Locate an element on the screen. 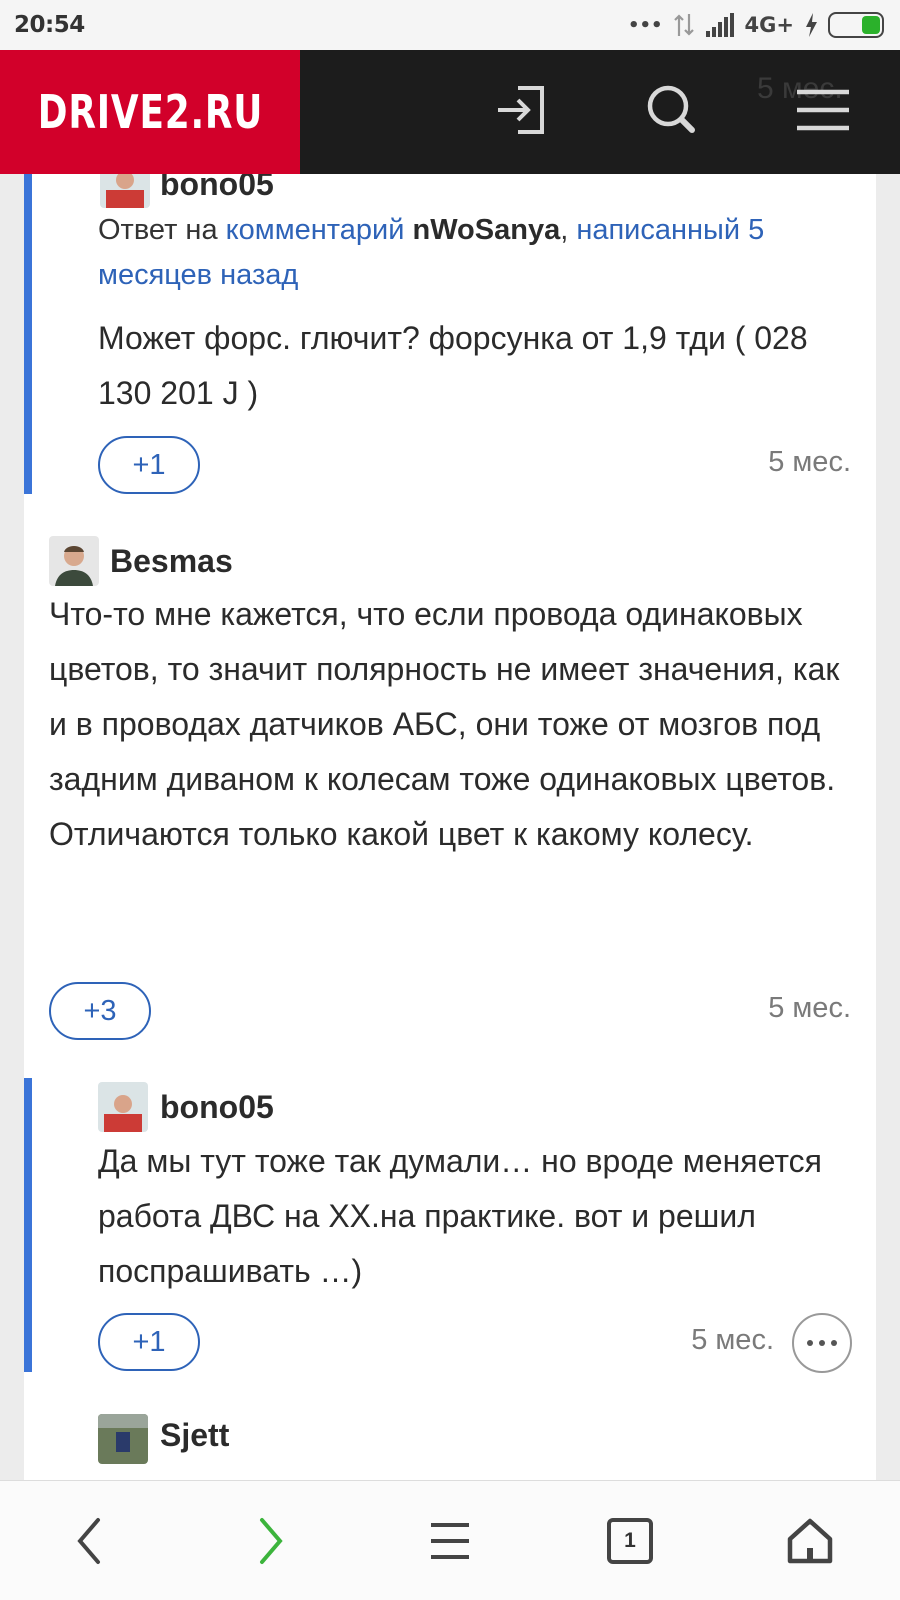  menu-button is located at coordinates (450, 1541).